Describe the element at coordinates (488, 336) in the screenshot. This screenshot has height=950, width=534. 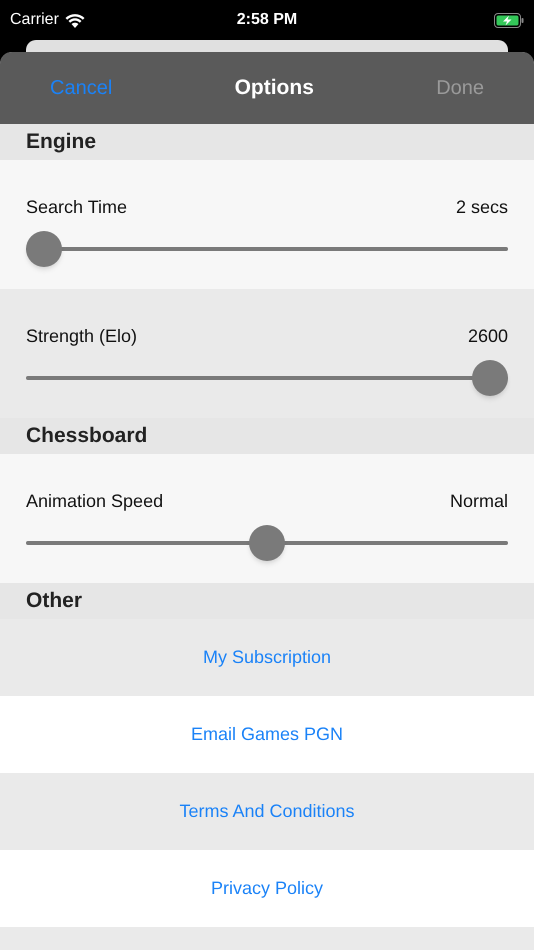
I see `setting-value: 2600` at that location.